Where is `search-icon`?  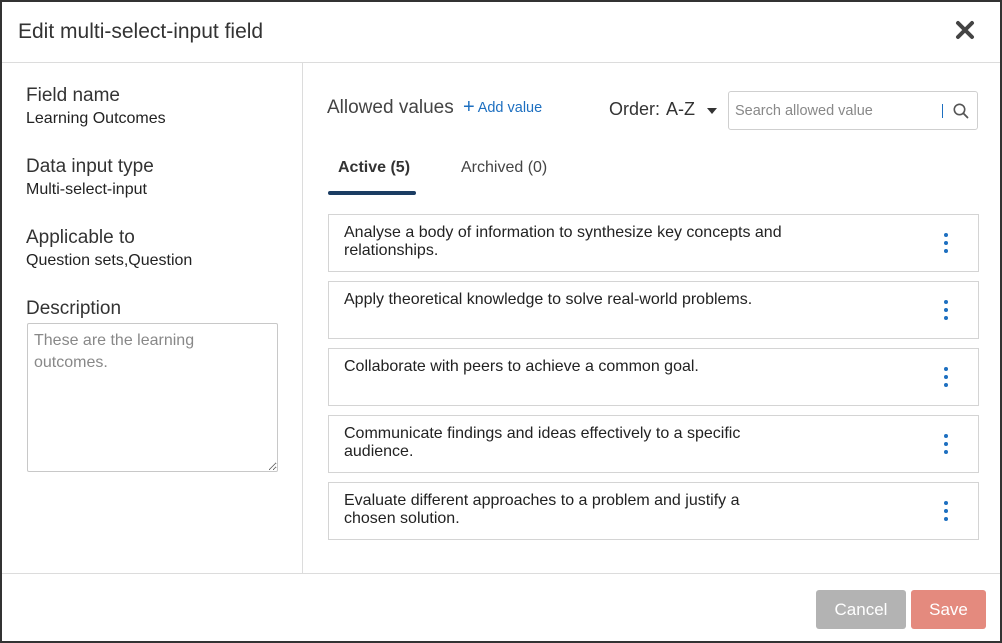 search-icon is located at coordinates (961, 111).